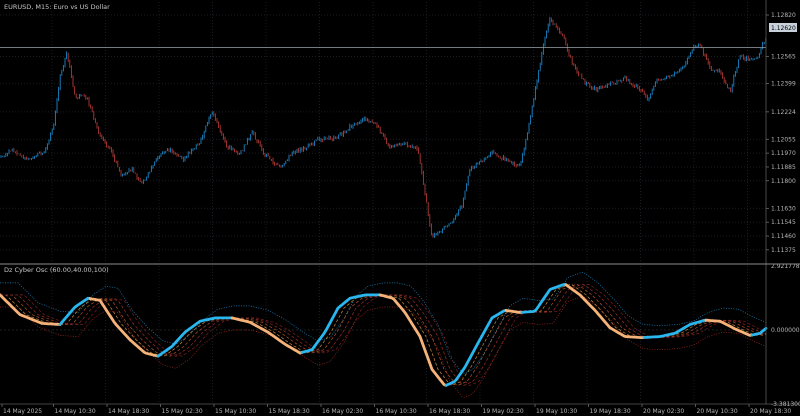 This screenshot has width=800, height=416. Describe the element at coordinates (783, 139) in the screenshot. I see `price-tick-label: 1.12055` at that location.